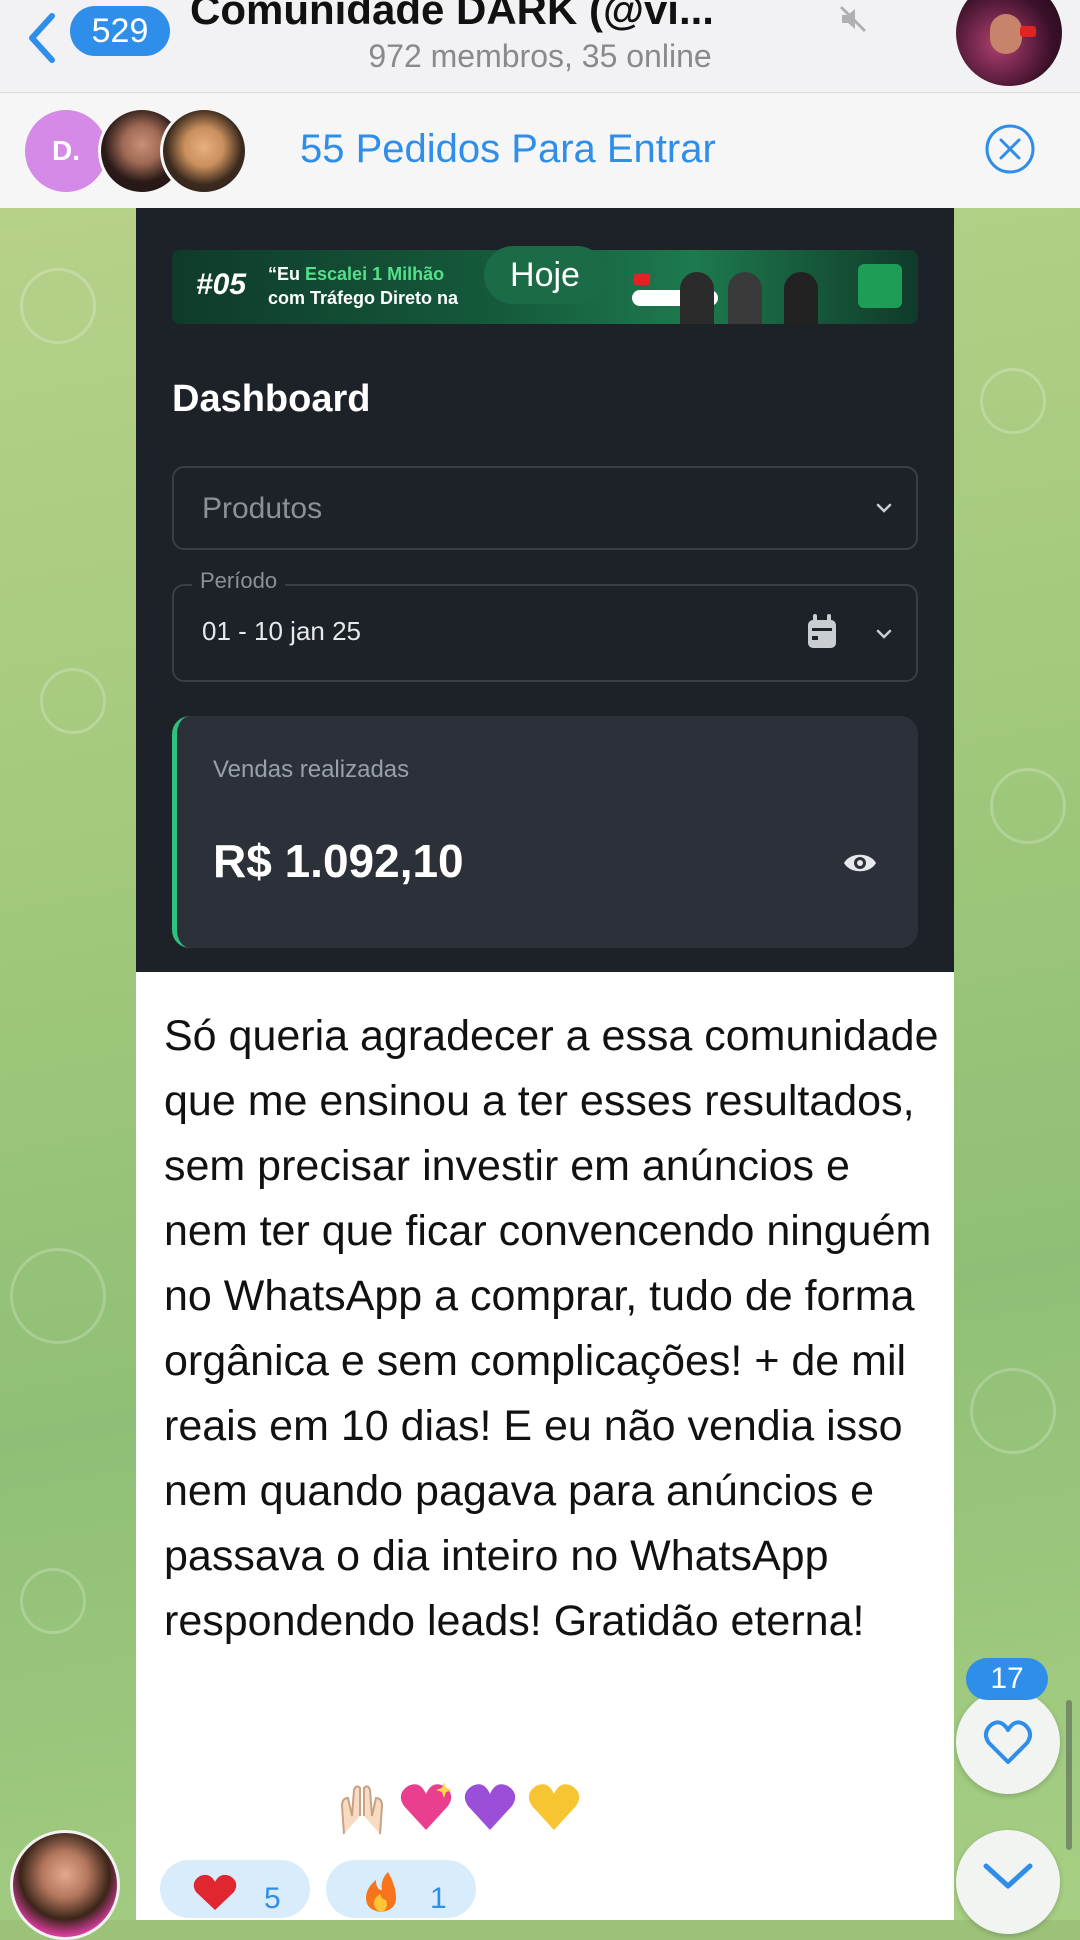  What do you see at coordinates (426, 1806) in the screenshot?
I see `sparkling-heart-emoji-icon` at bounding box center [426, 1806].